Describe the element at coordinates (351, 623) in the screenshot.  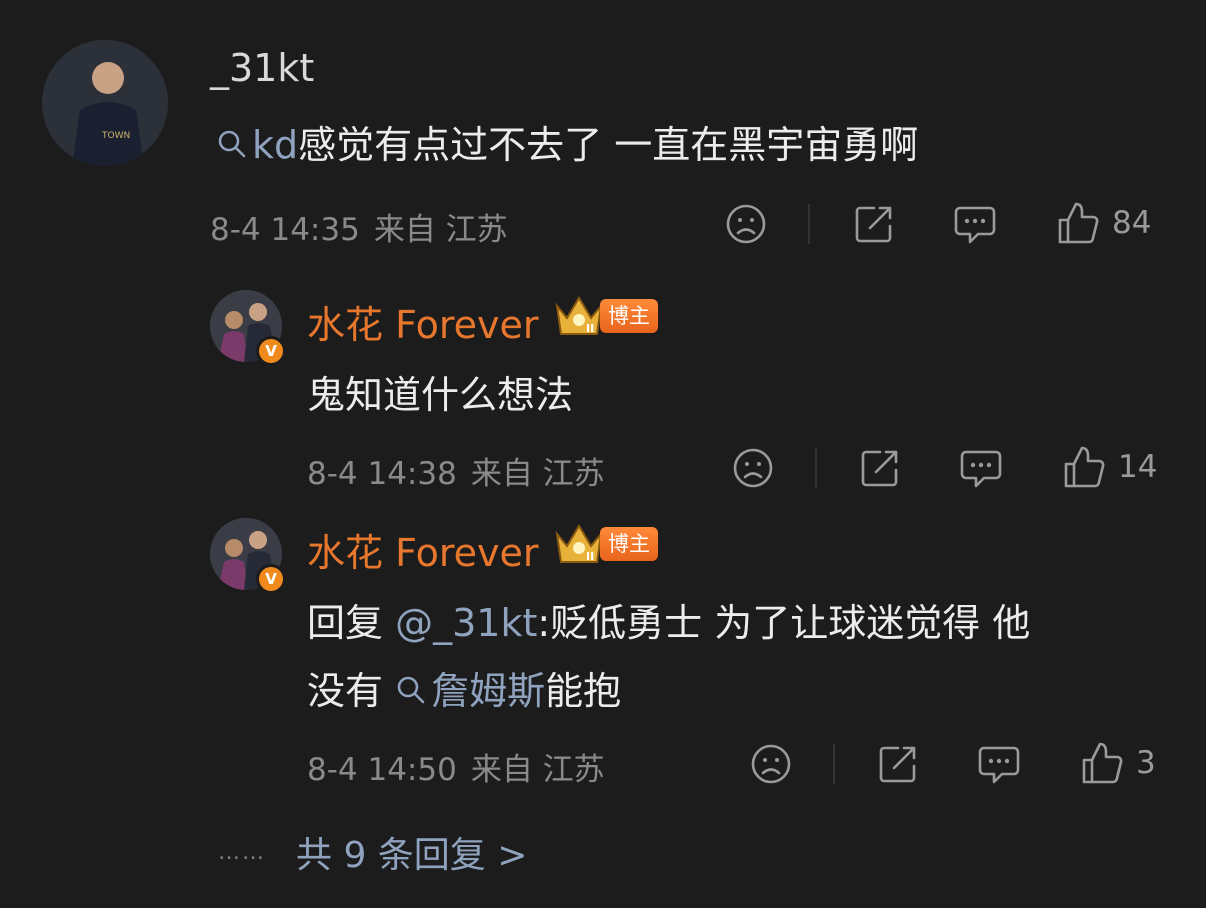
I see `reply-prefix: 回复` at that location.